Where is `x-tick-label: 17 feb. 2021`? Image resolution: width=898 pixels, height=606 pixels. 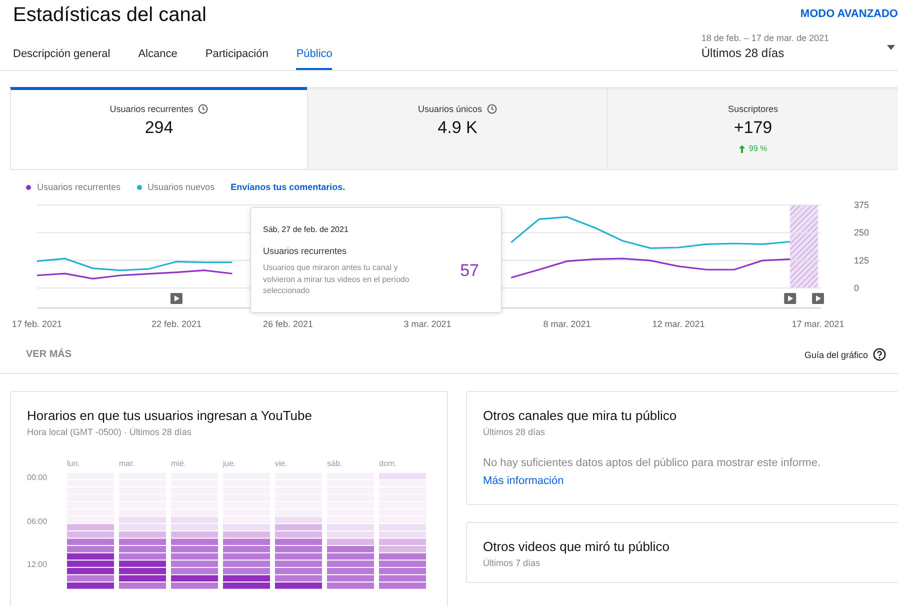
x-tick-label: 17 feb. 2021 is located at coordinates (37, 324).